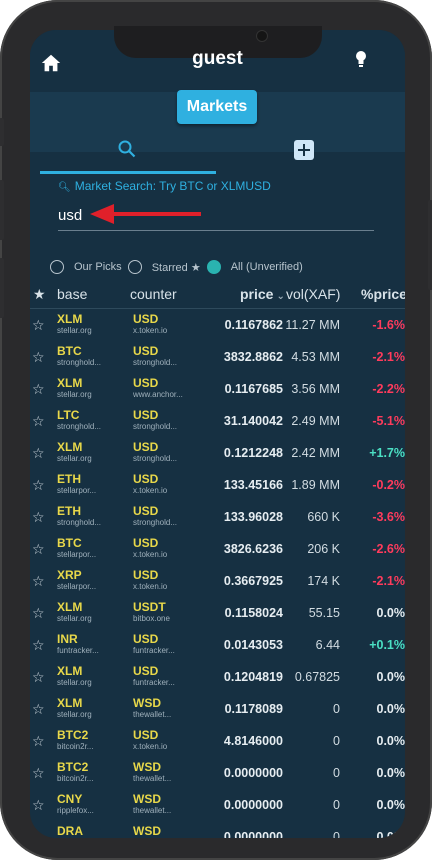 The height and width of the screenshot is (863, 432). I want to click on filter-group: Our Picks Starred ★ All (Unverified), so click(179, 267).